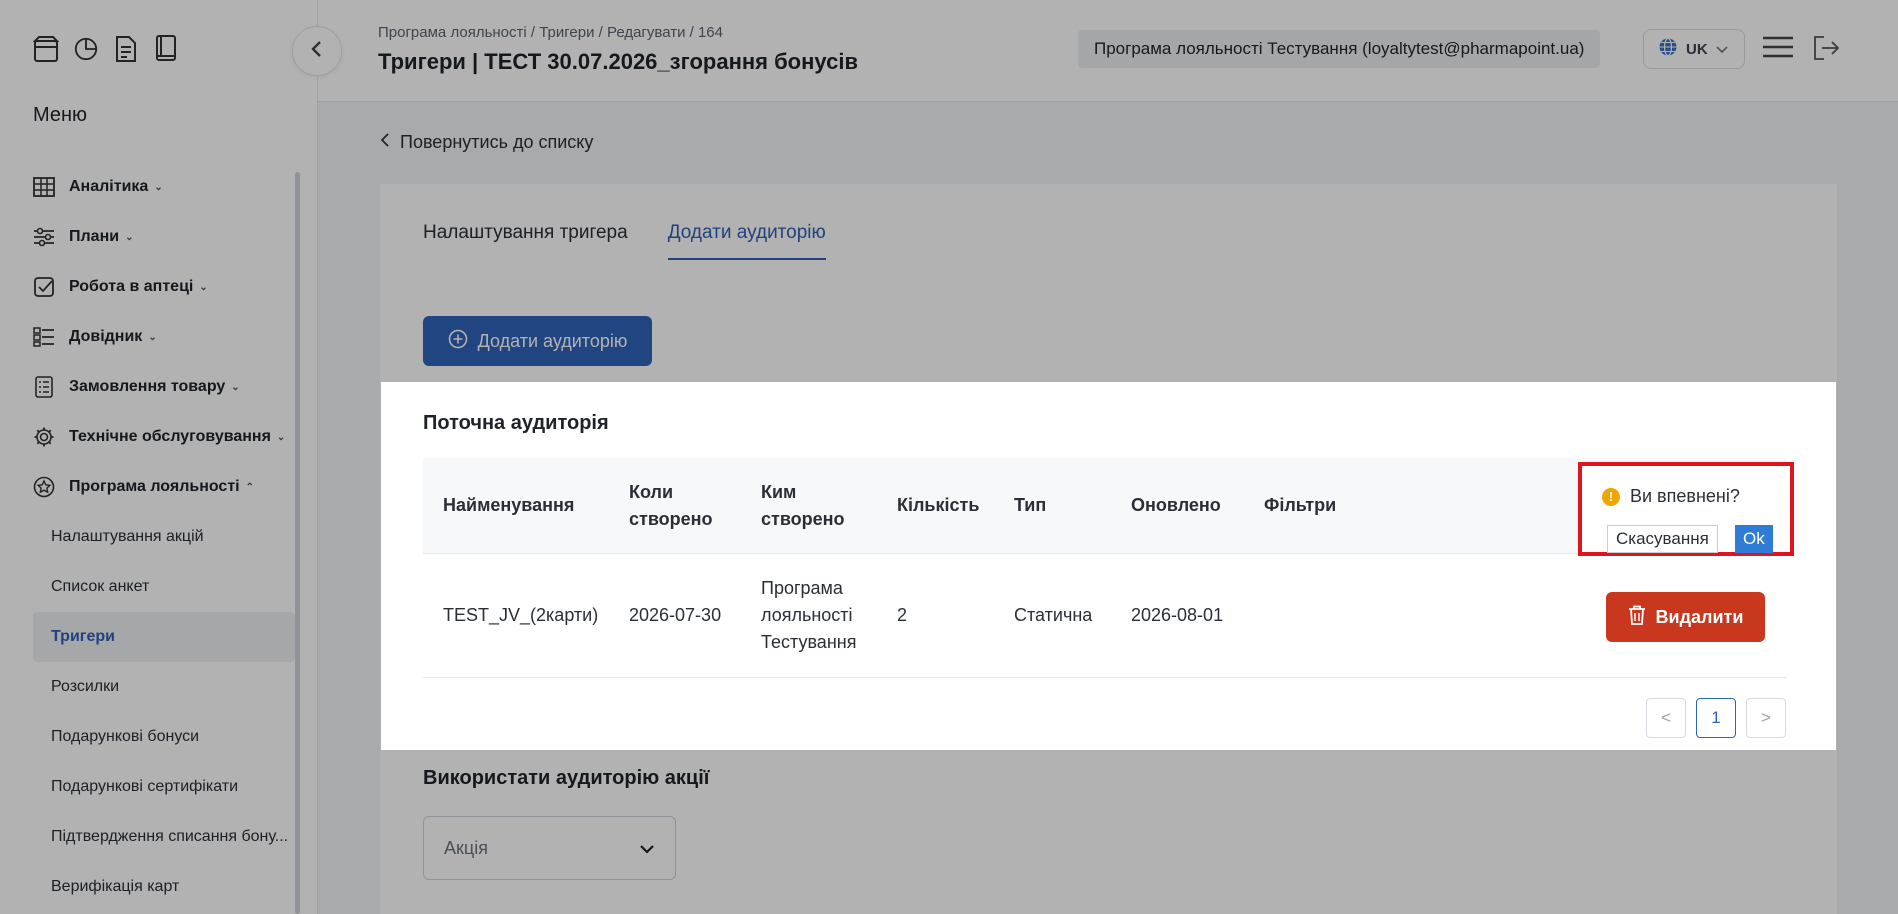  Describe the element at coordinates (1611, 496) in the screenshot. I see `warning-icon: !` at that location.